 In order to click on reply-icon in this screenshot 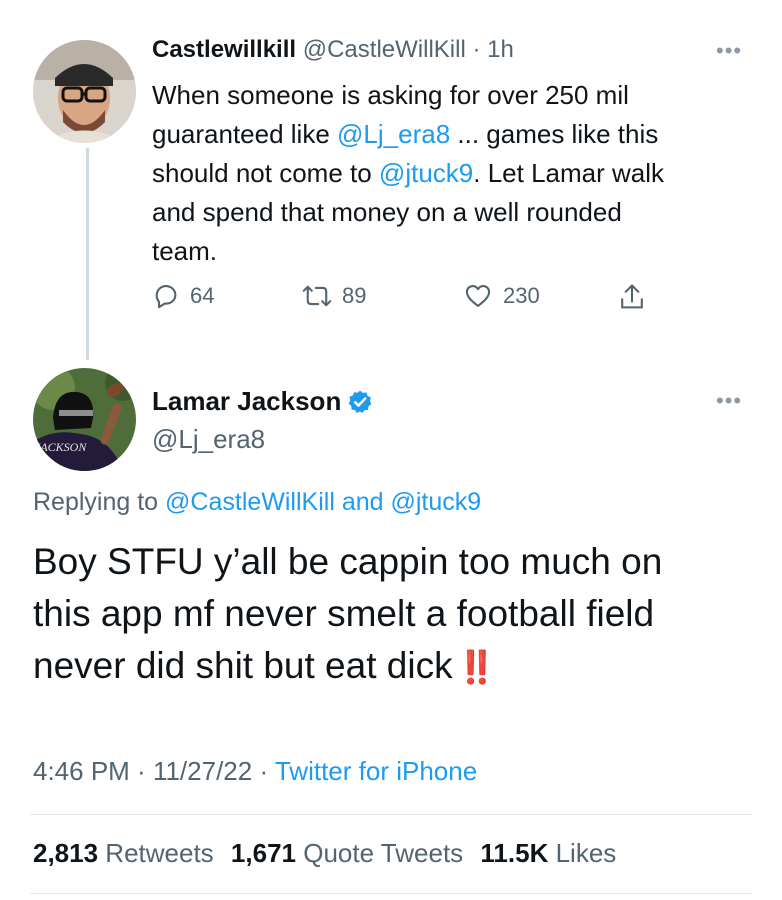, I will do `click(166, 297)`.